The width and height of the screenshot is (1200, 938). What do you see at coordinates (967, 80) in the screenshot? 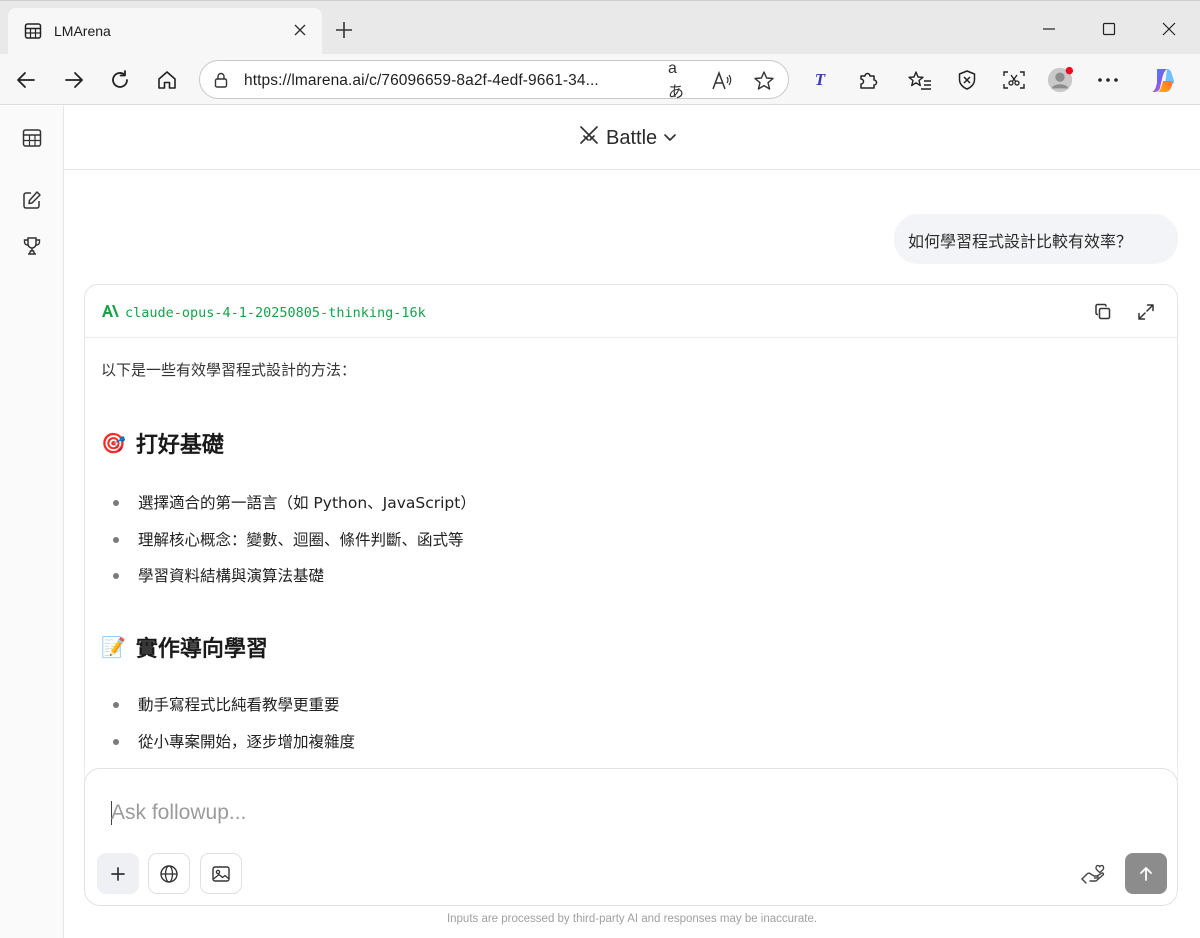
I see `shield-icon` at bounding box center [967, 80].